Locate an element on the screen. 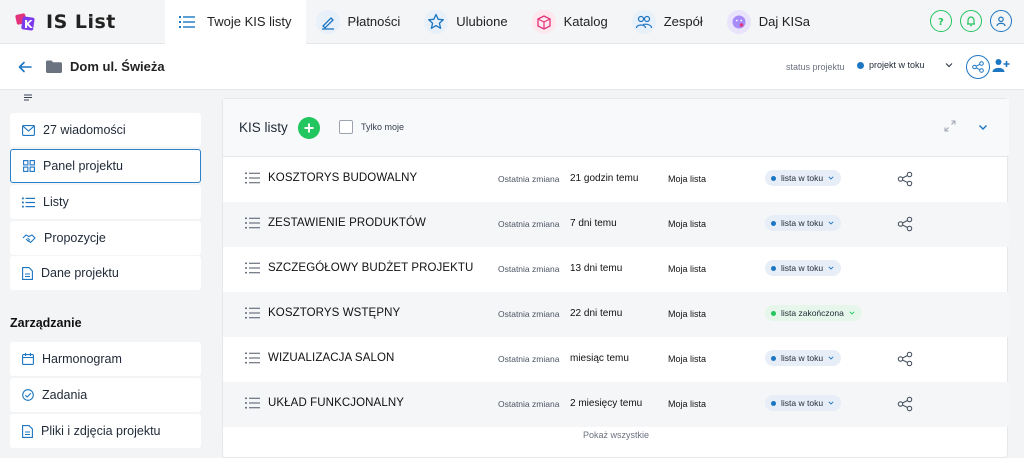 Image resolution: width=1024 pixels, height=458 pixels. sidebar-item-schedule: Harmonogram is located at coordinates (105, 359).